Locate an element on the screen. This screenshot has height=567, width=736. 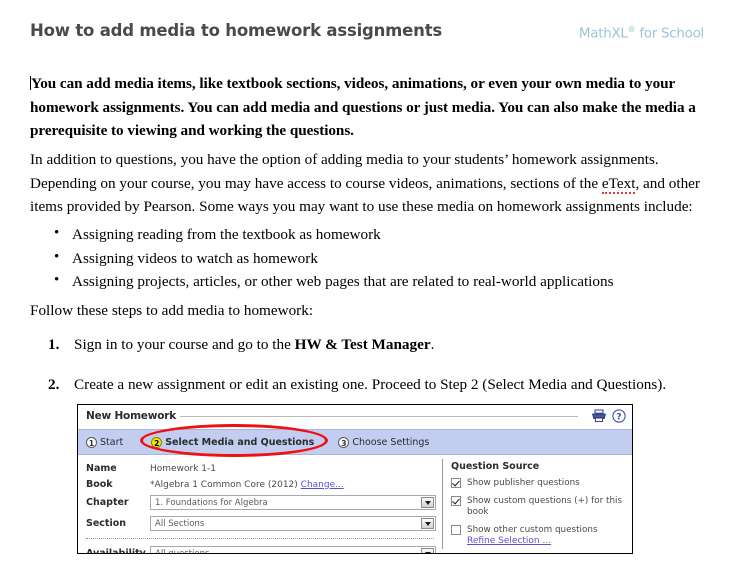
field-row-section: Section All Sections is located at coordinates (261, 523).